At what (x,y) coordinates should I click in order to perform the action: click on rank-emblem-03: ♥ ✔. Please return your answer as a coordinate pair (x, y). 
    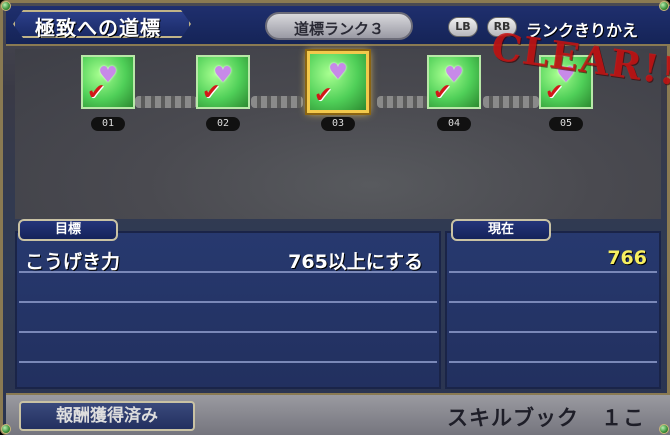
    Looking at the image, I should click on (338, 82).